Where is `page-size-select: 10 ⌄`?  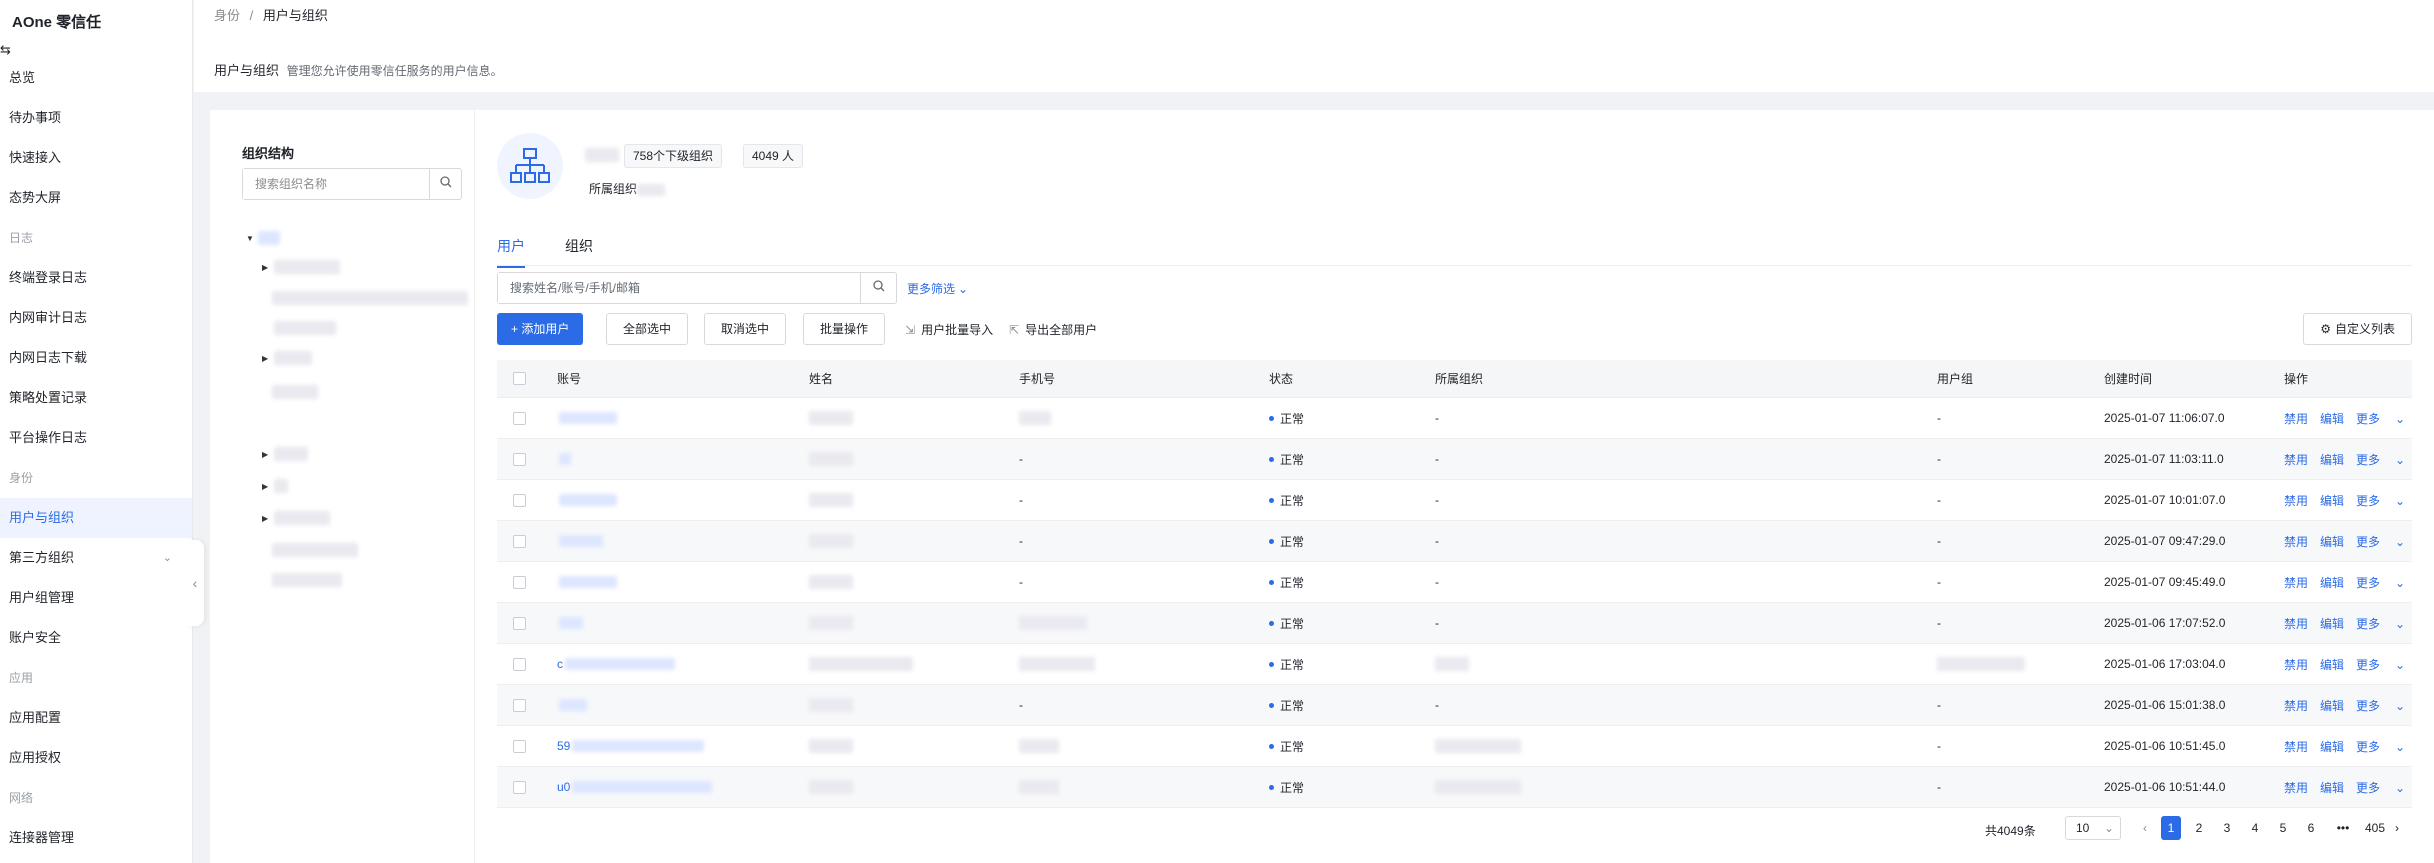
page-size-select: 10 ⌄ is located at coordinates (2093, 828).